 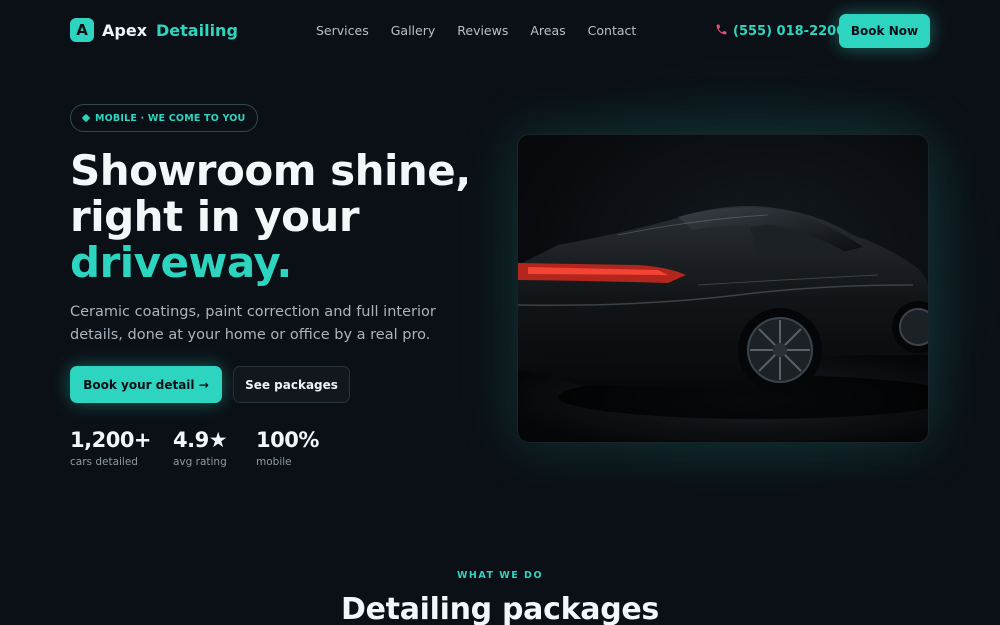 I want to click on logo: A Apex Detailing, so click(x=154, y=30).